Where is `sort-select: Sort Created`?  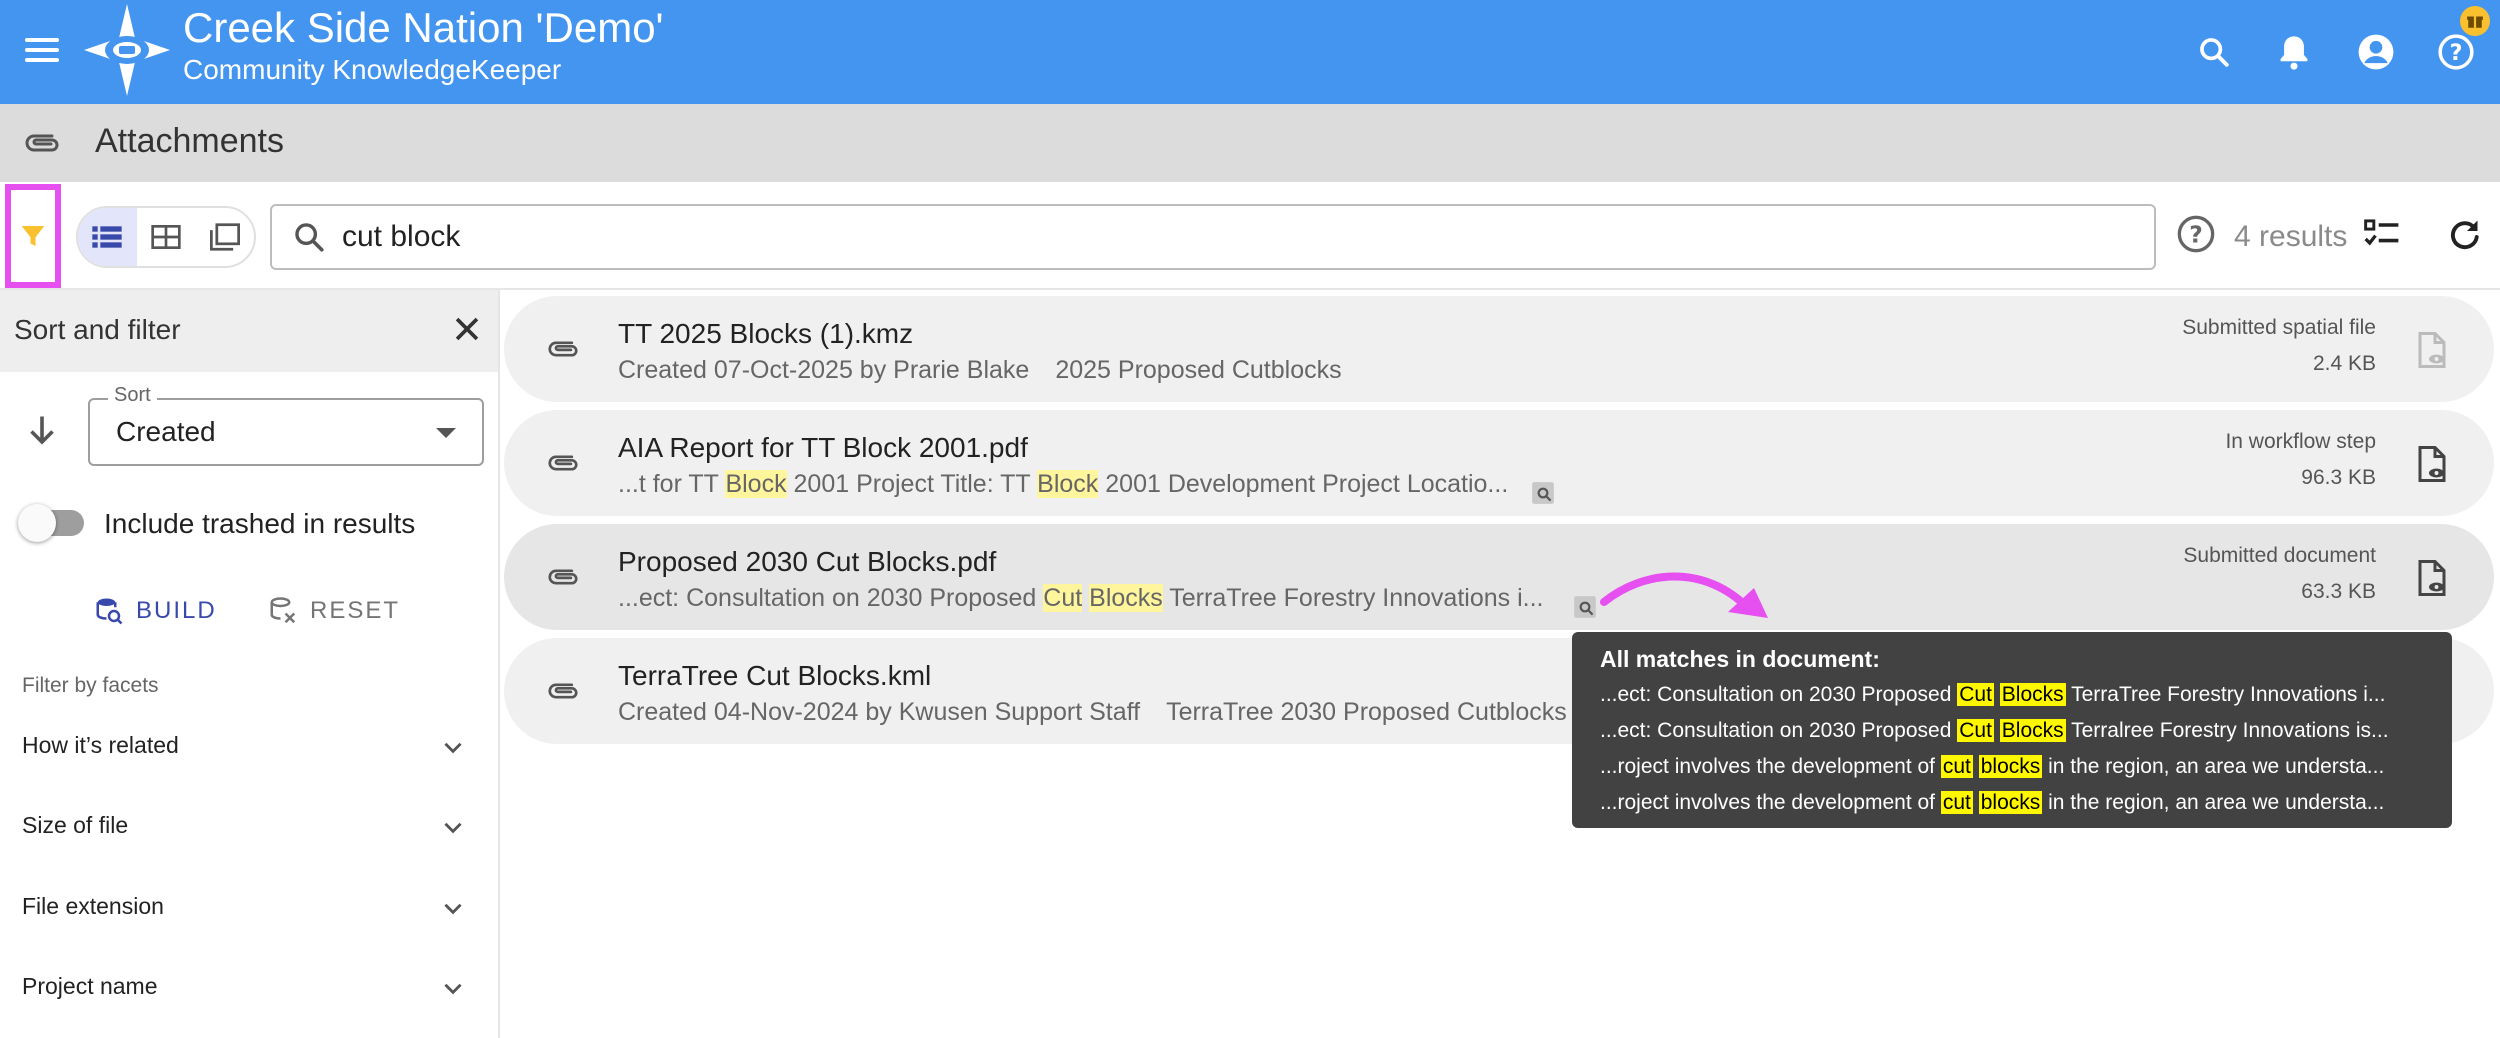 sort-select: Sort Created is located at coordinates (286, 425).